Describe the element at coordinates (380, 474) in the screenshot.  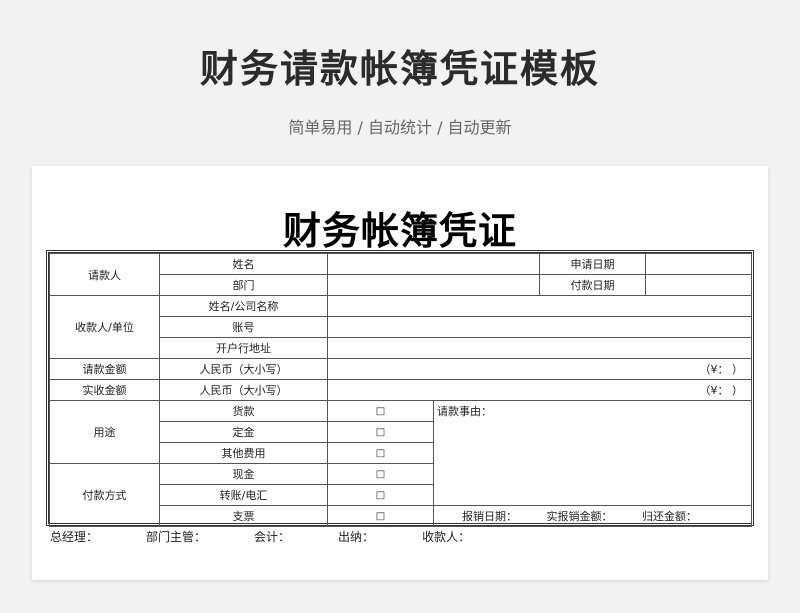
I see `payment-cash-checkbox: □` at that location.